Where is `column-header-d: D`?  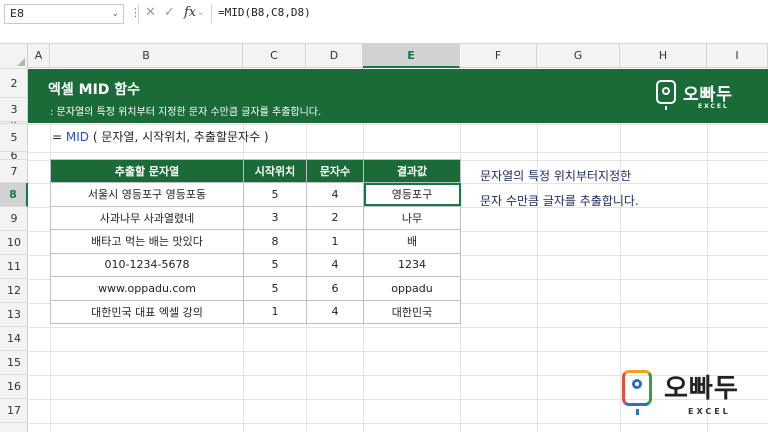
column-header-d: D is located at coordinates (334, 56).